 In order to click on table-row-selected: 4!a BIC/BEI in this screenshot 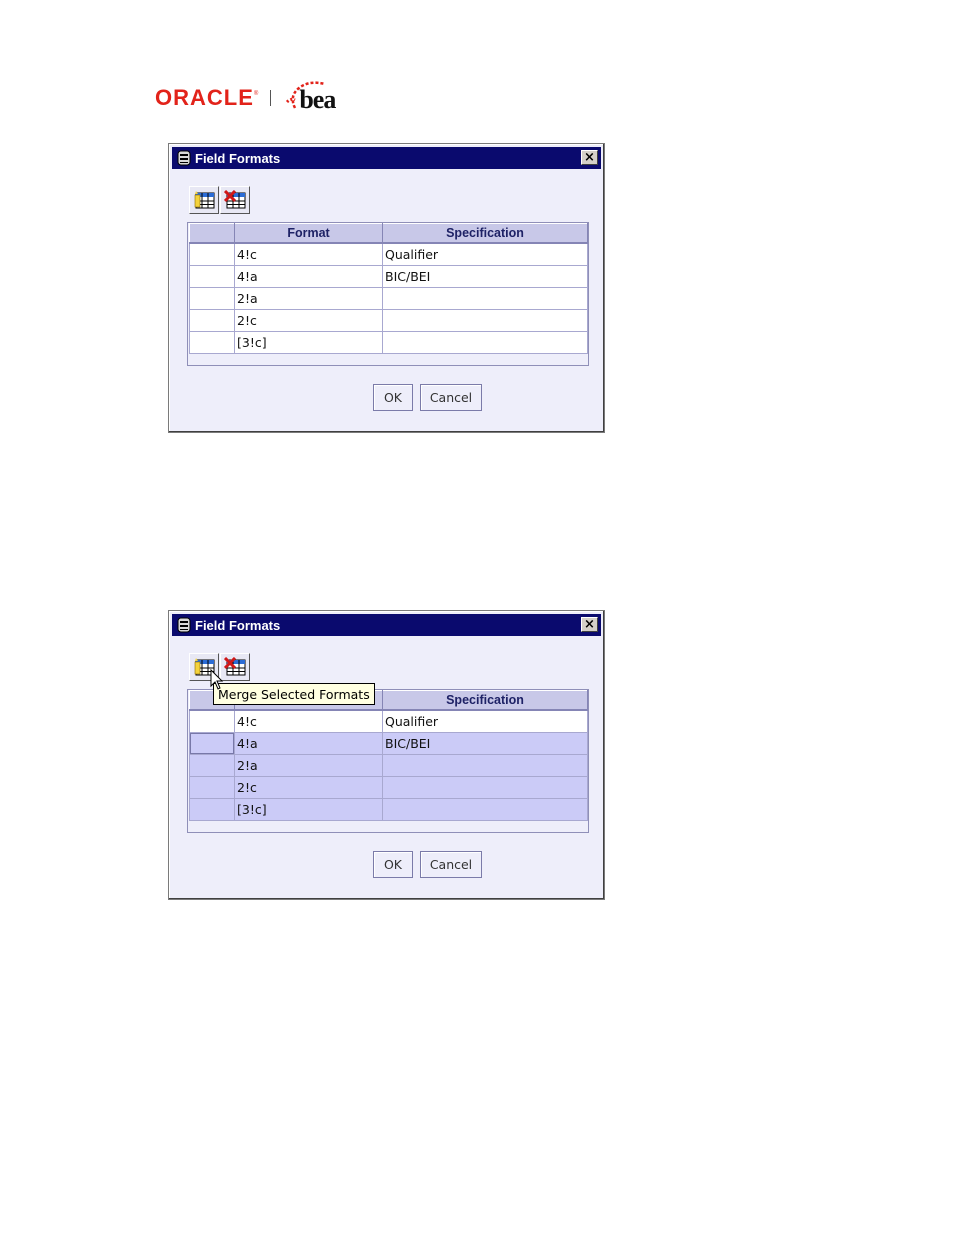, I will do `click(388, 743)`.